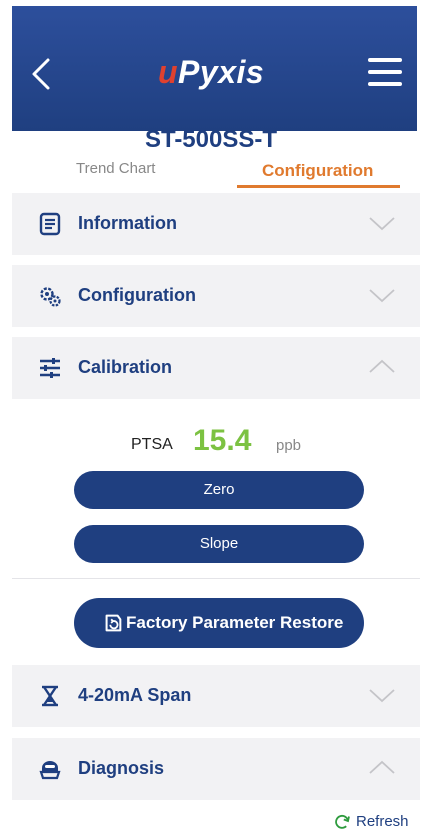  I want to click on logo-rest: Pyxis, so click(221, 72).